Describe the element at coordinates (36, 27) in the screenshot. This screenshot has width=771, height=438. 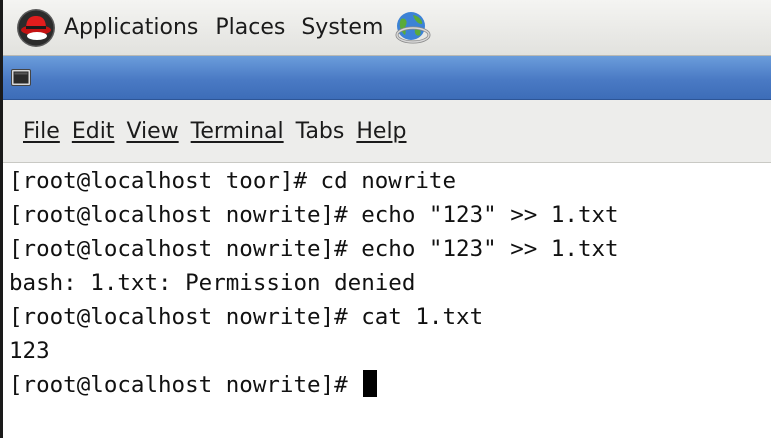
I see `redhat-logo-icon` at that location.